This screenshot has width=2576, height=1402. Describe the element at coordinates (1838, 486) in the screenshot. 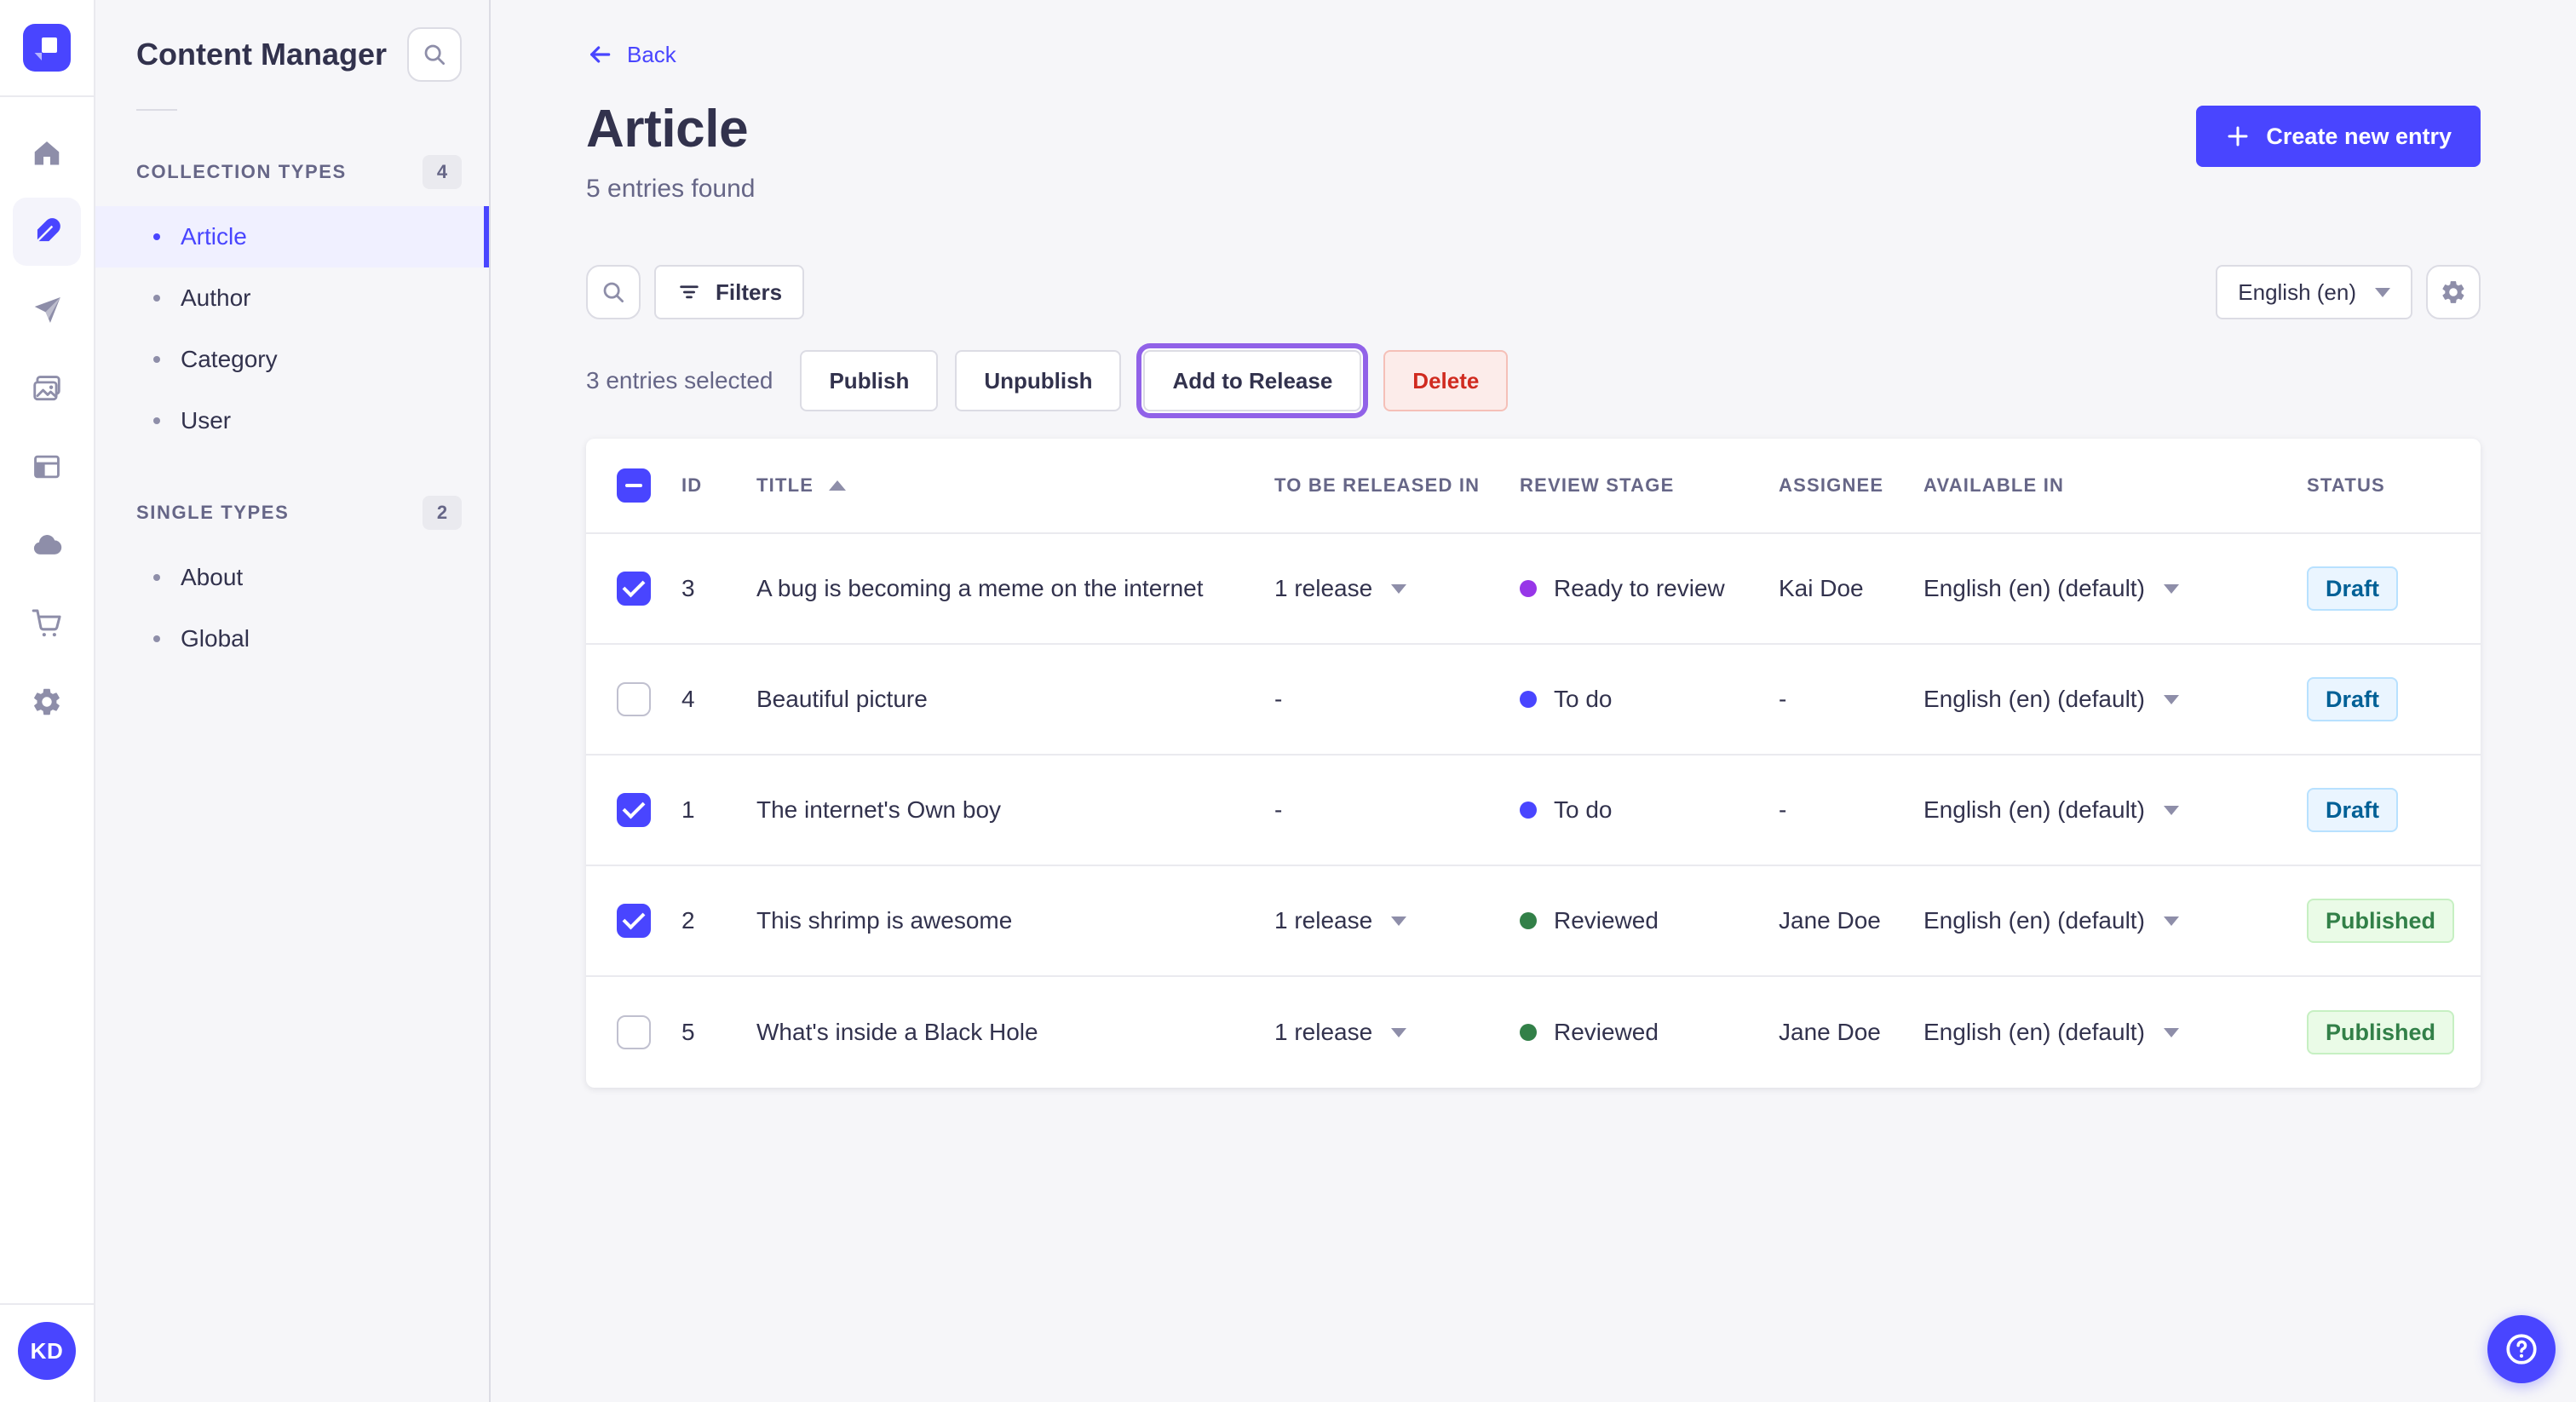

I see `column-header-assignee: ASSIGNEE` at that location.